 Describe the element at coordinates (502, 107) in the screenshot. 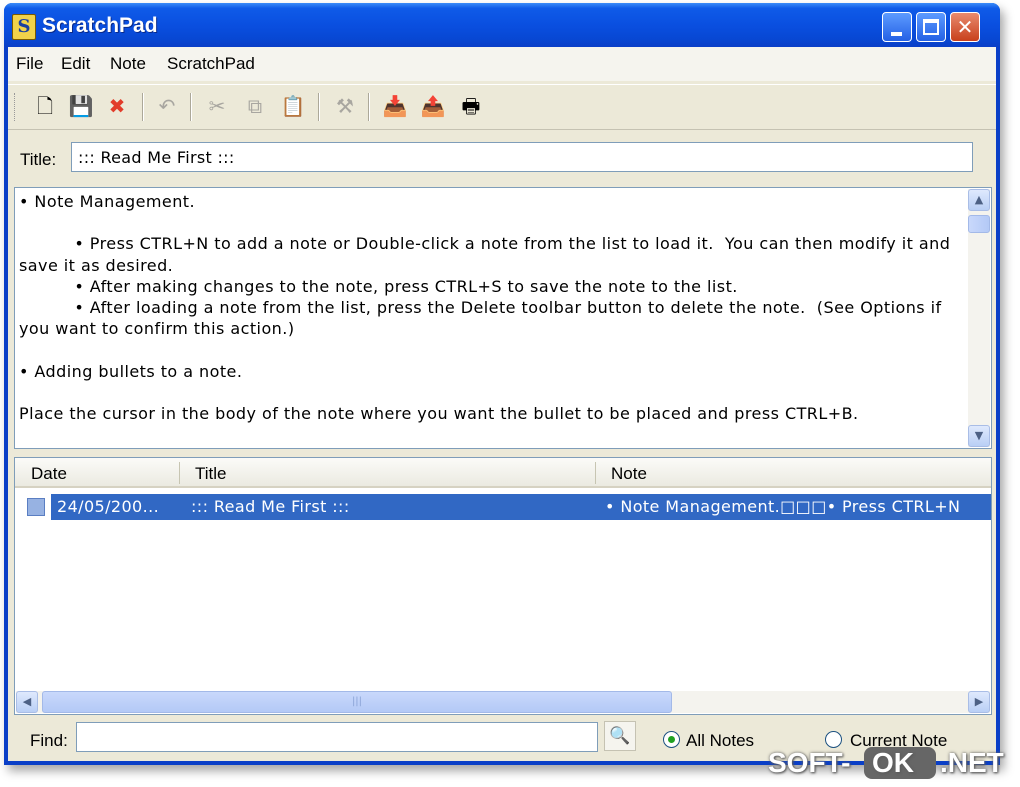

I see `toolbar: 🗋 💾 ✖ ↶ ✂ ⧉ 📋 ⚒ 📥 📤 🖶` at that location.